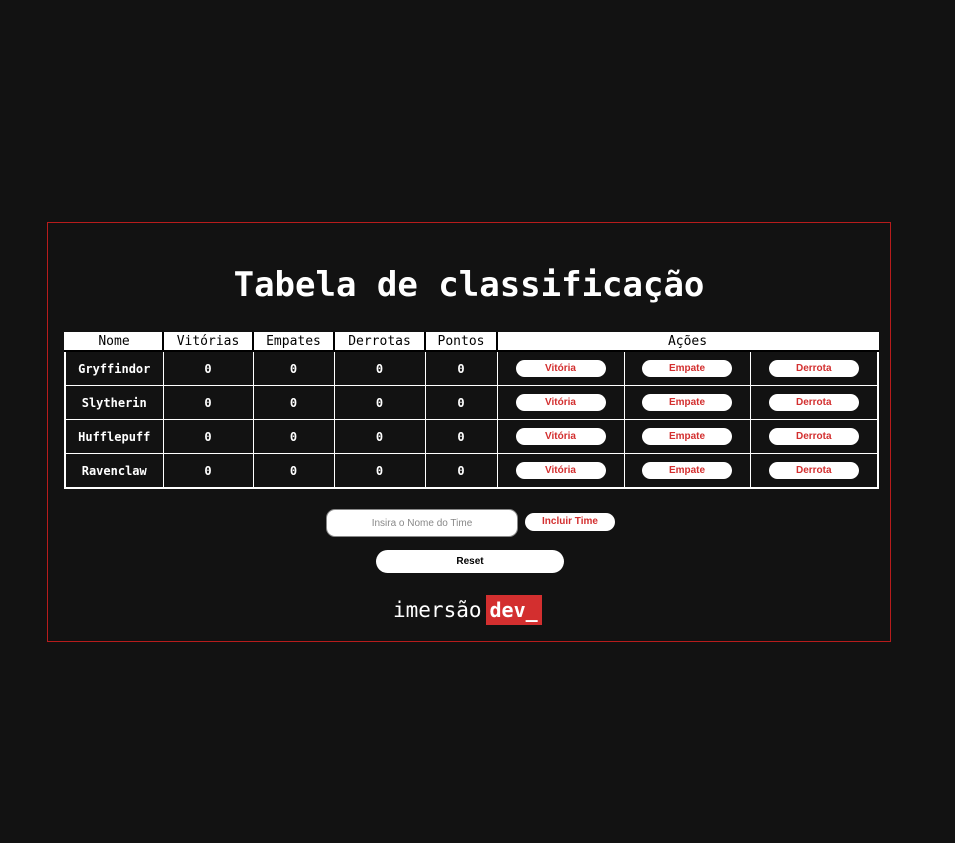  Describe the element at coordinates (437, 610) in the screenshot. I see `logo-text: imersão` at that location.